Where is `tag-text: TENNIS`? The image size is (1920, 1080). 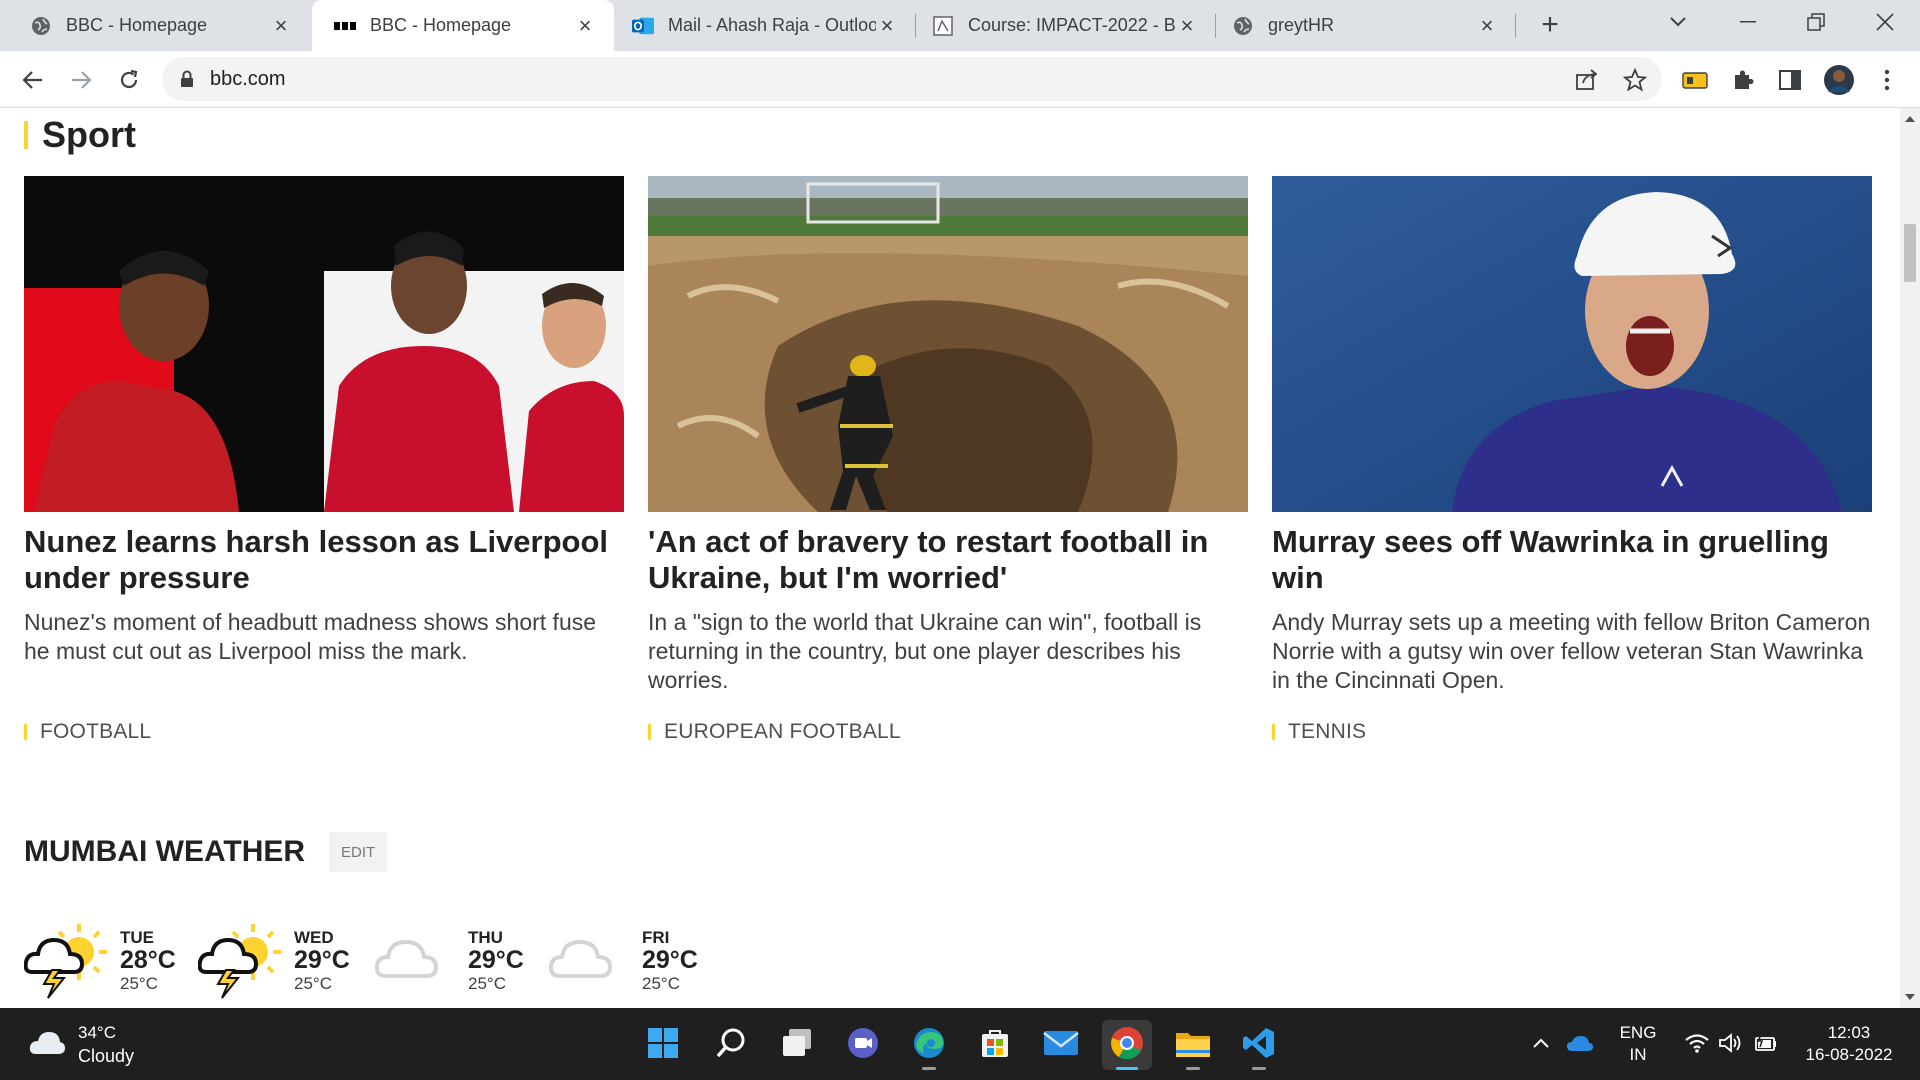 tag-text: TENNIS is located at coordinates (1327, 731).